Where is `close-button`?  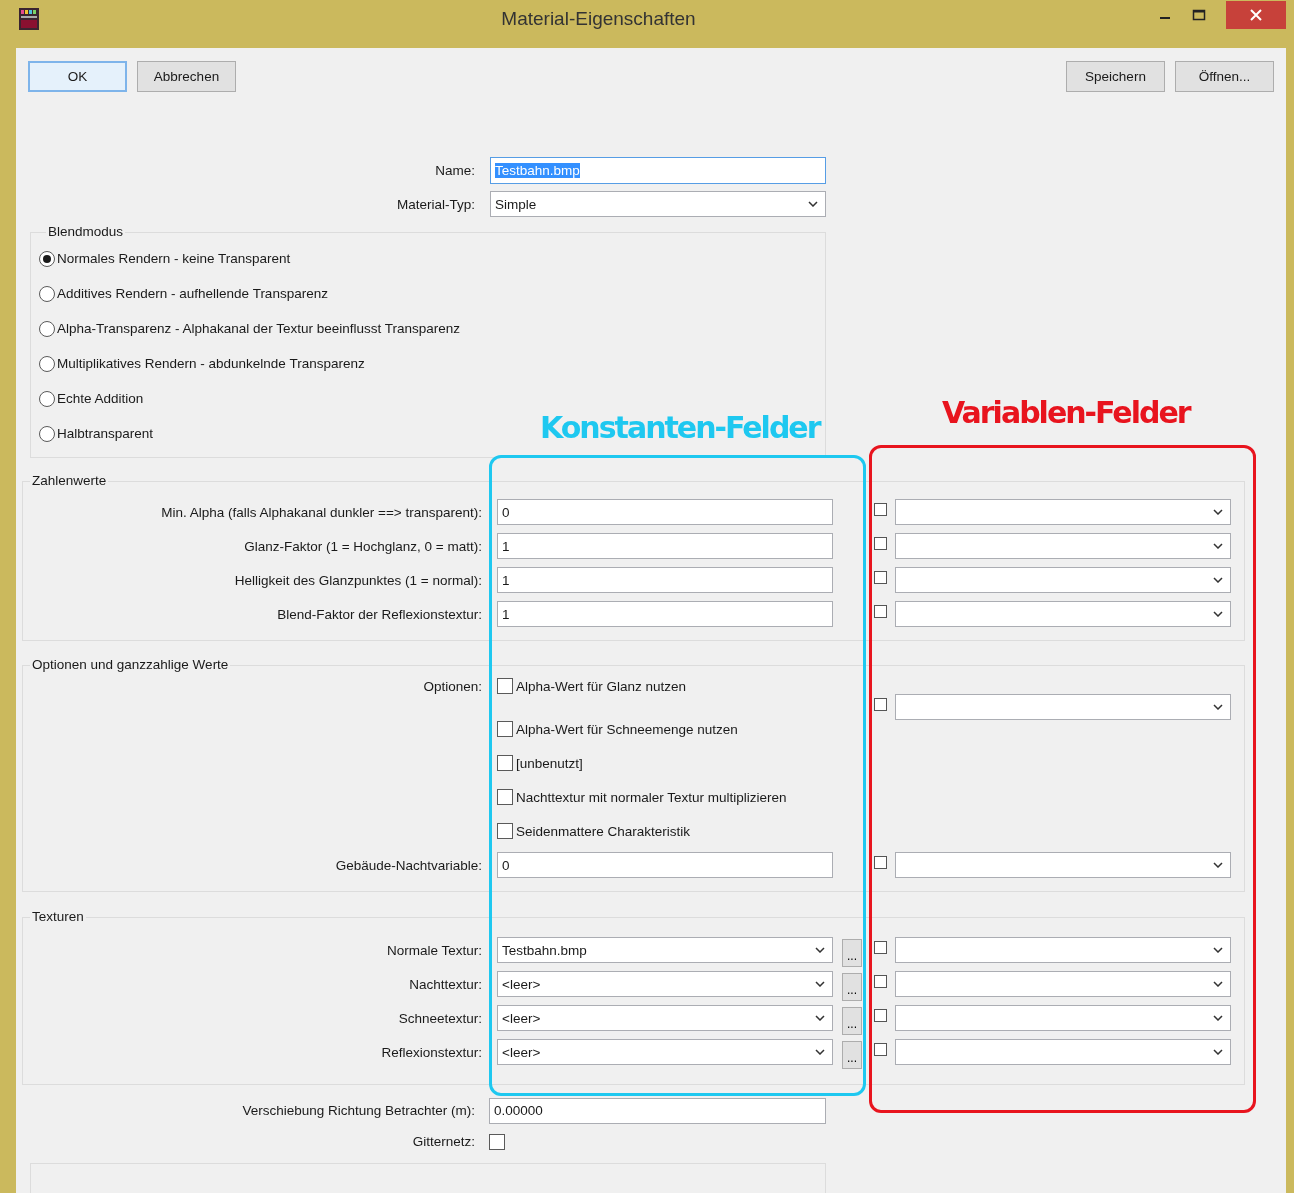 close-button is located at coordinates (1256, 15).